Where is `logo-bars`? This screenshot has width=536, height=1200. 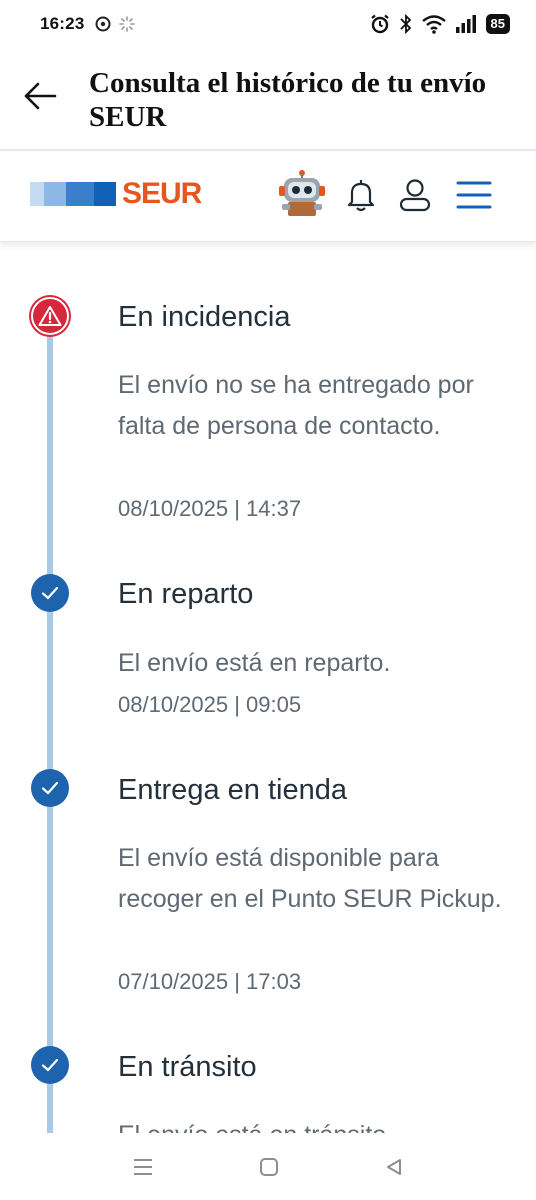 logo-bars is located at coordinates (73, 194).